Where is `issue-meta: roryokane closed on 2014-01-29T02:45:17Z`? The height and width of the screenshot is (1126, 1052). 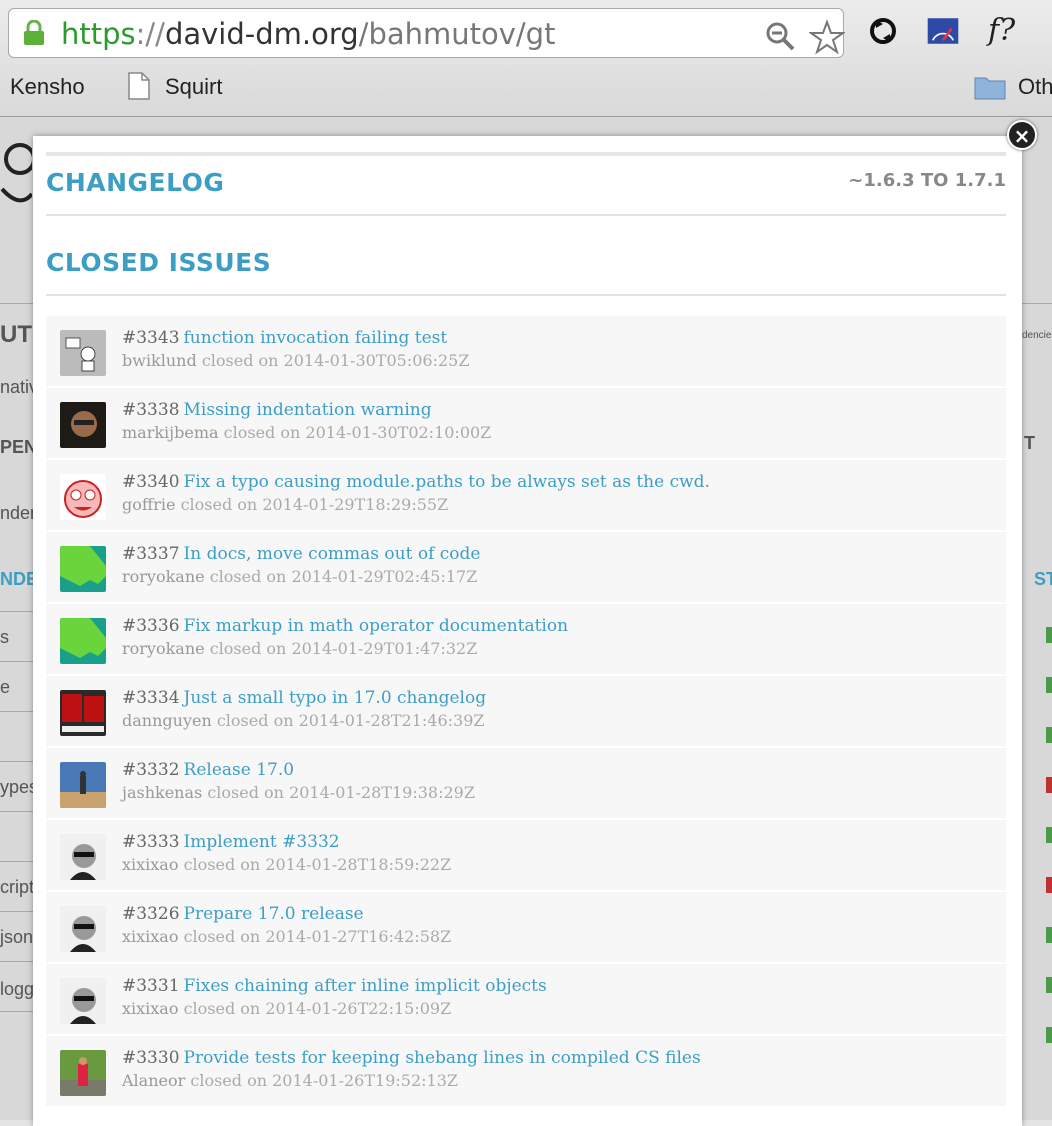
issue-meta: roryokane closed on 2014-01-29T02:45:17Z is located at coordinates (299, 576).